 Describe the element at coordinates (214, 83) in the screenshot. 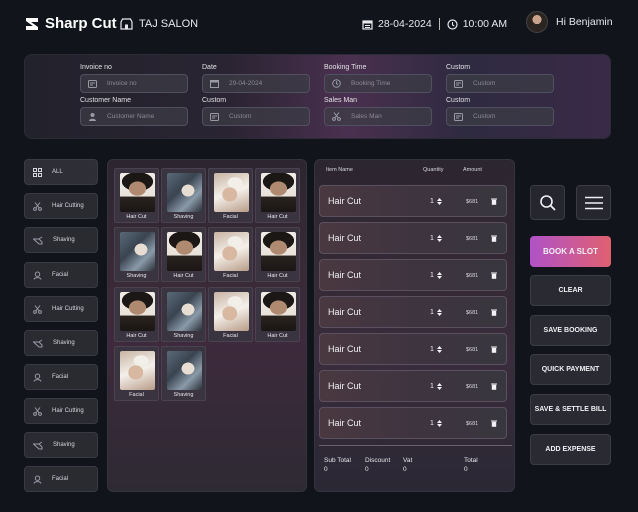

I see `calendar-icon` at that location.